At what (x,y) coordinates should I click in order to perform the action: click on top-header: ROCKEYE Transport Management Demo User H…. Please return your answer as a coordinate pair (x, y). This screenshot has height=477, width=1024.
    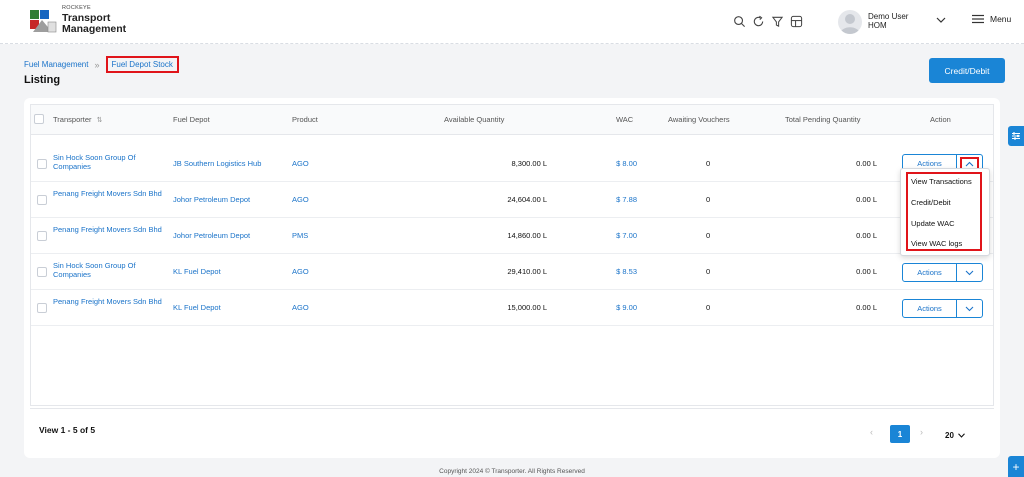
    Looking at the image, I should click on (512, 22).